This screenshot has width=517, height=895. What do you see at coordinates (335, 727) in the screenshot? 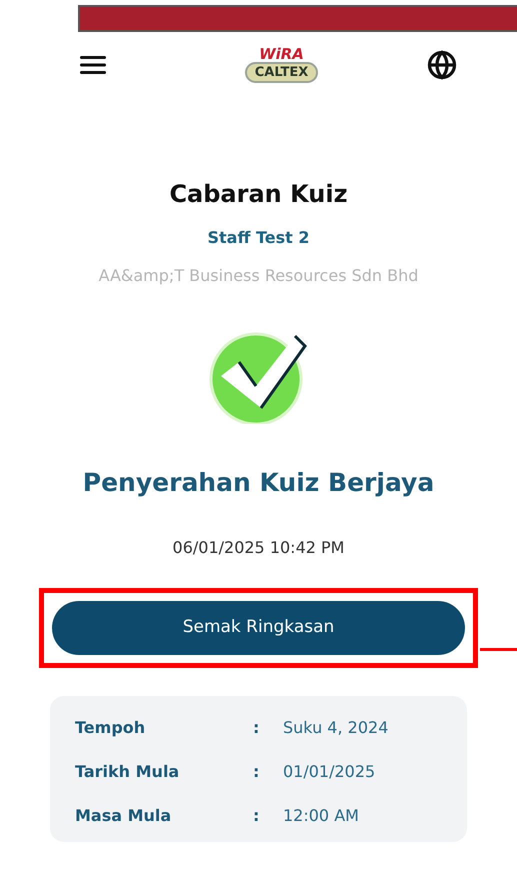
I see `detail-value: Suku 4, 2024` at bounding box center [335, 727].